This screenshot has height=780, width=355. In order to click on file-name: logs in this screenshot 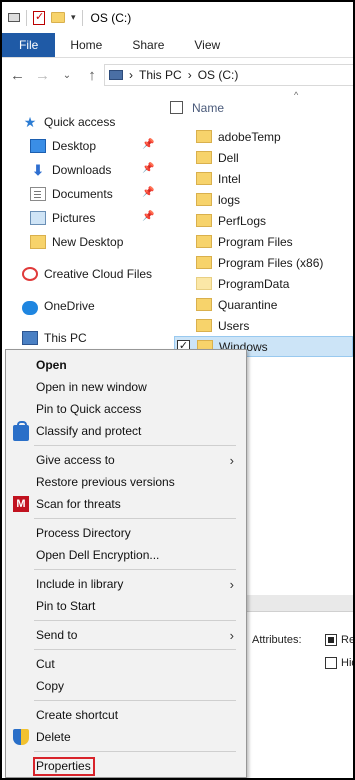, I will do `click(229, 199)`.